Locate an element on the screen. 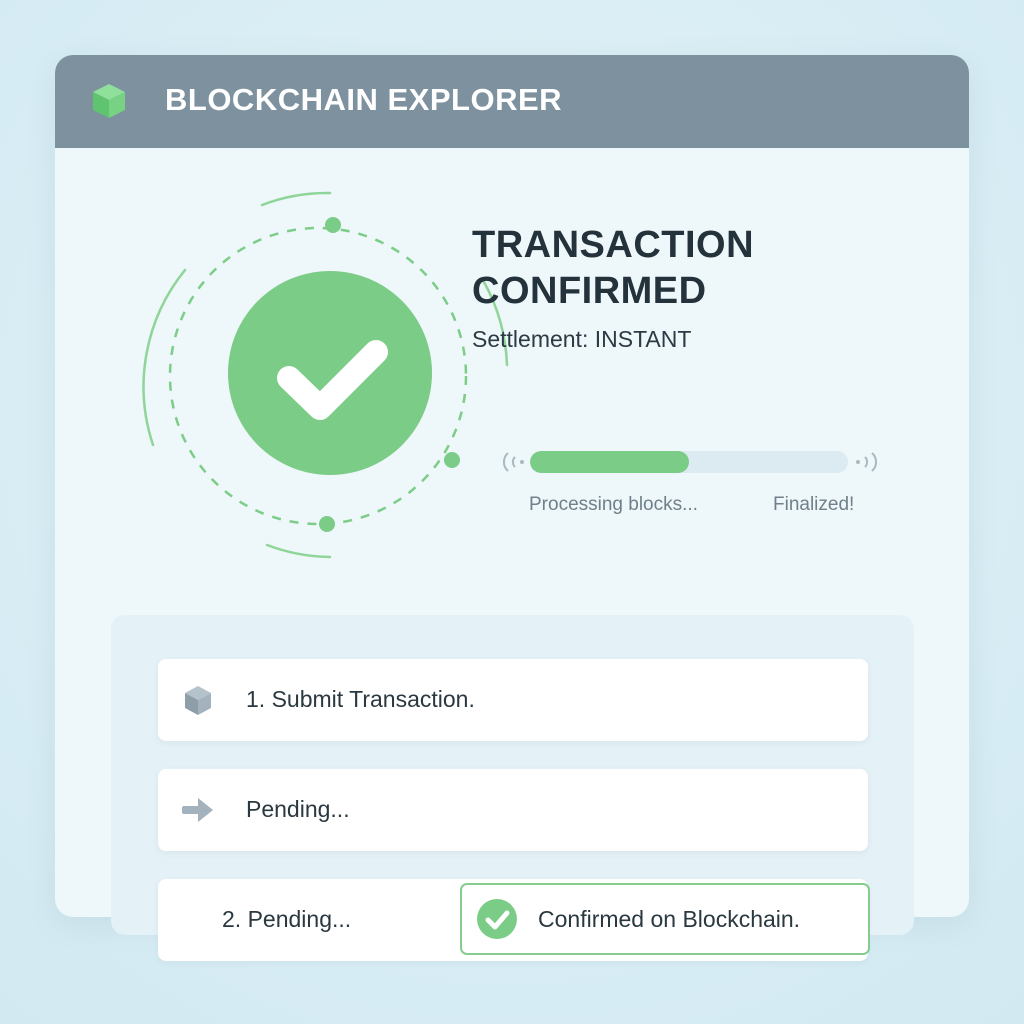 The height and width of the screenshot is (1024, 1024). progress-label-finalized: Finalized! is located at coordinates (814, 504).